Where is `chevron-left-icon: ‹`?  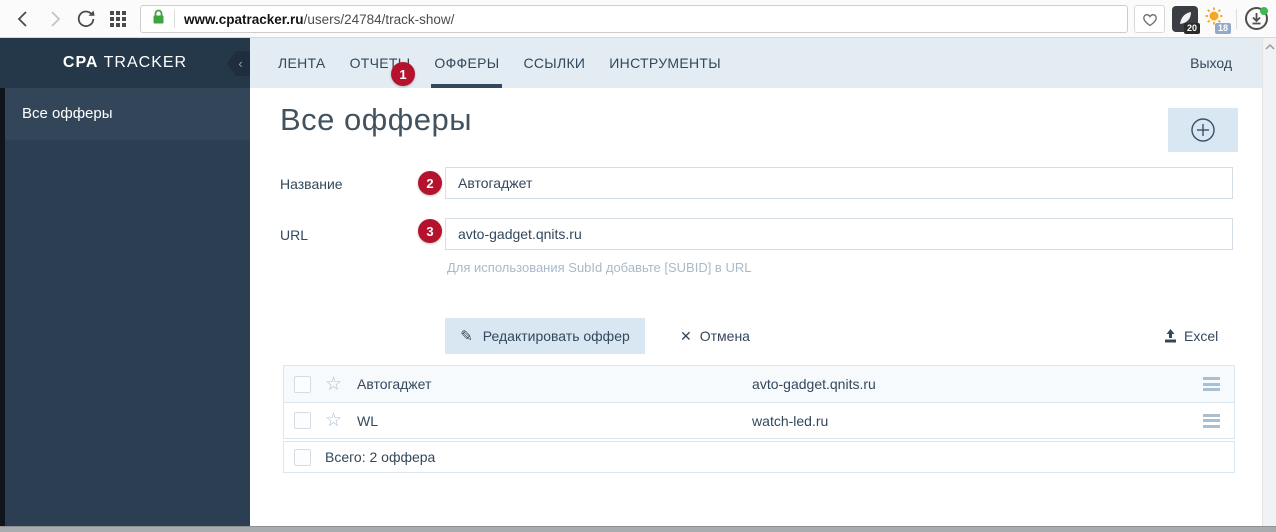
chevron-left-icon: ‹ is located at coordinates (240, 63).